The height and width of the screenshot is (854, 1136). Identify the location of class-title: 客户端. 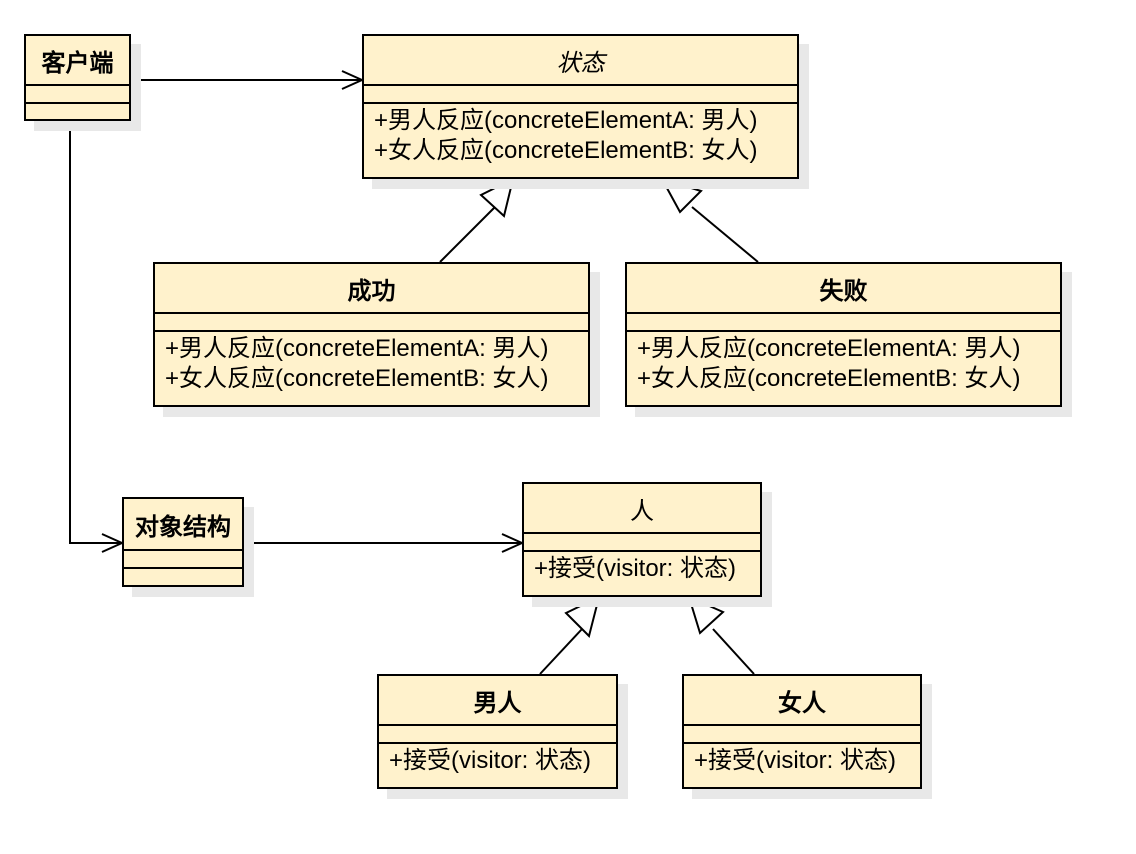
(77, 61).